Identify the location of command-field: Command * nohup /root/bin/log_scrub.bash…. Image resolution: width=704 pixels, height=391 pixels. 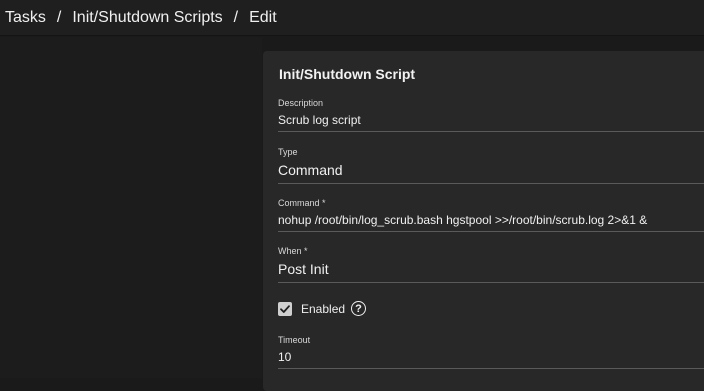
(491, 215).